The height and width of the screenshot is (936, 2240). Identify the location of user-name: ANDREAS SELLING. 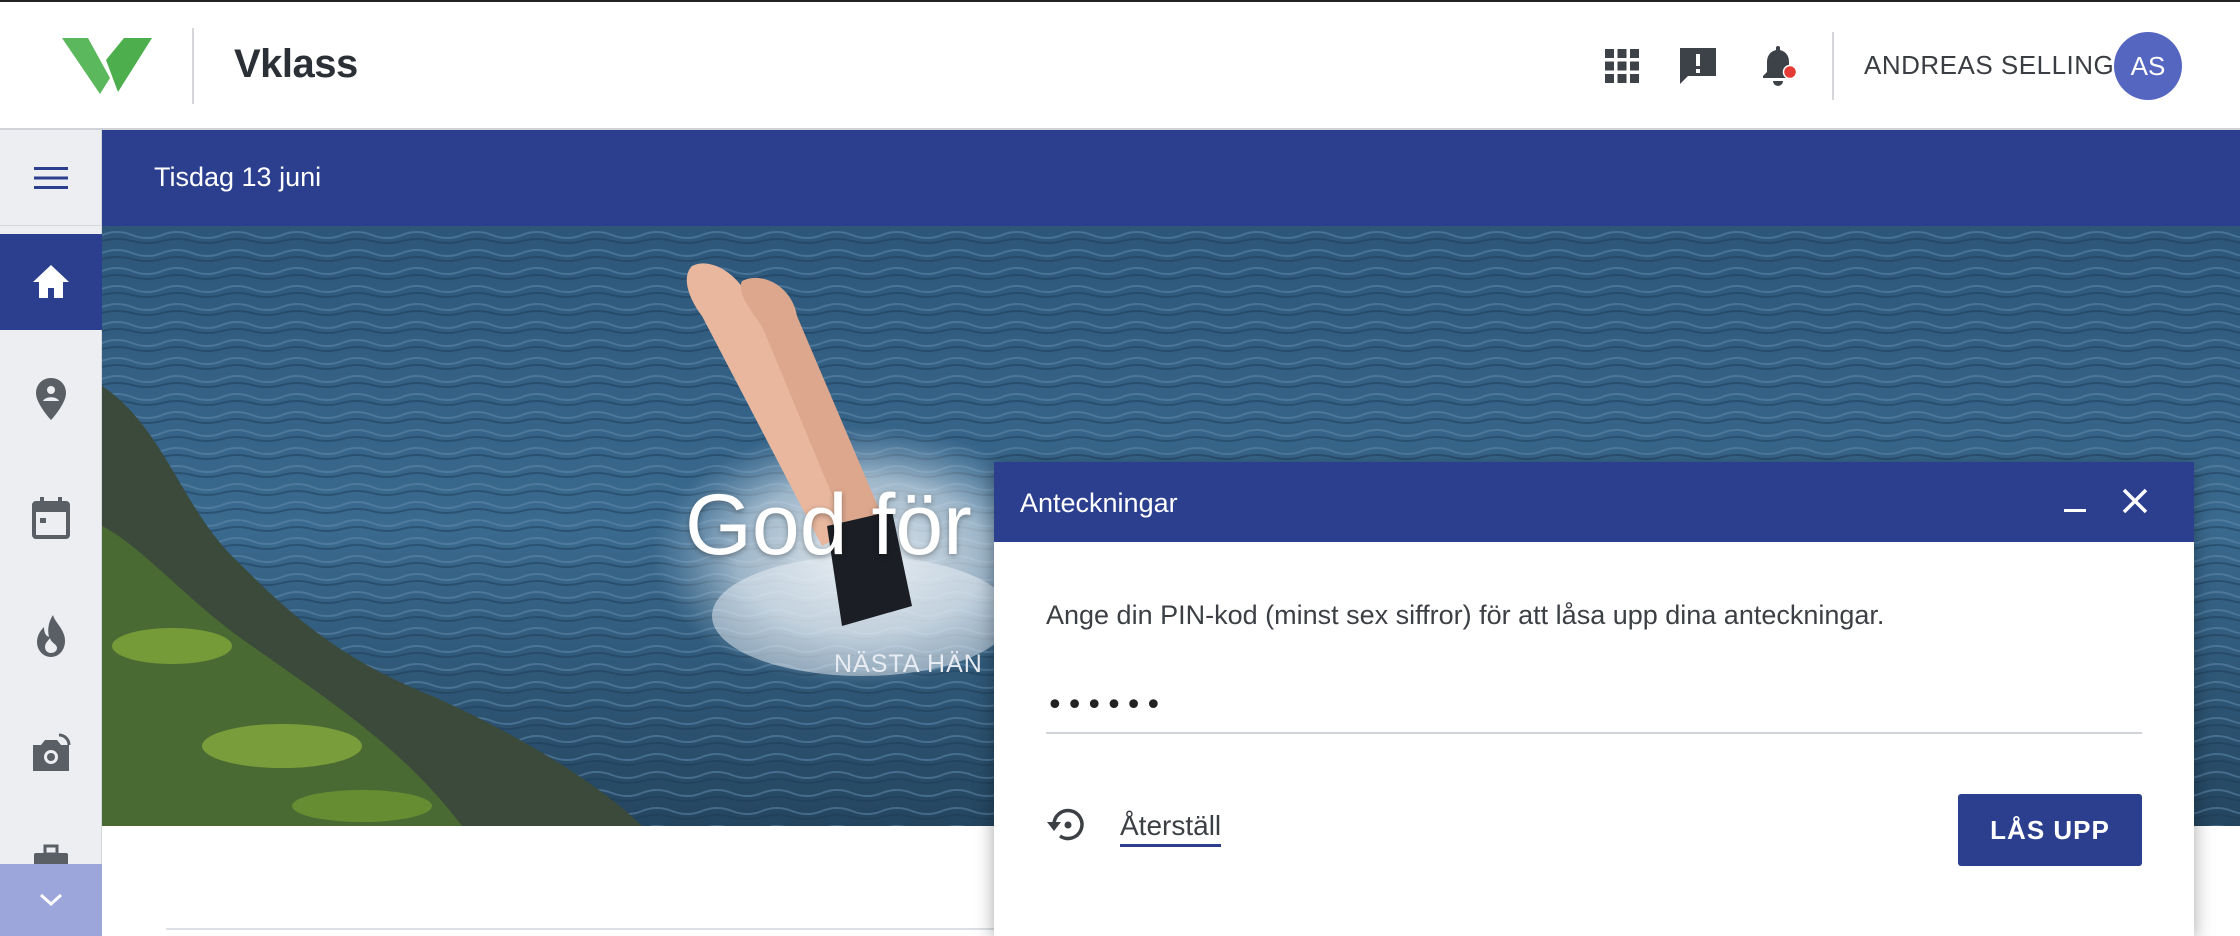
(1989, 65).